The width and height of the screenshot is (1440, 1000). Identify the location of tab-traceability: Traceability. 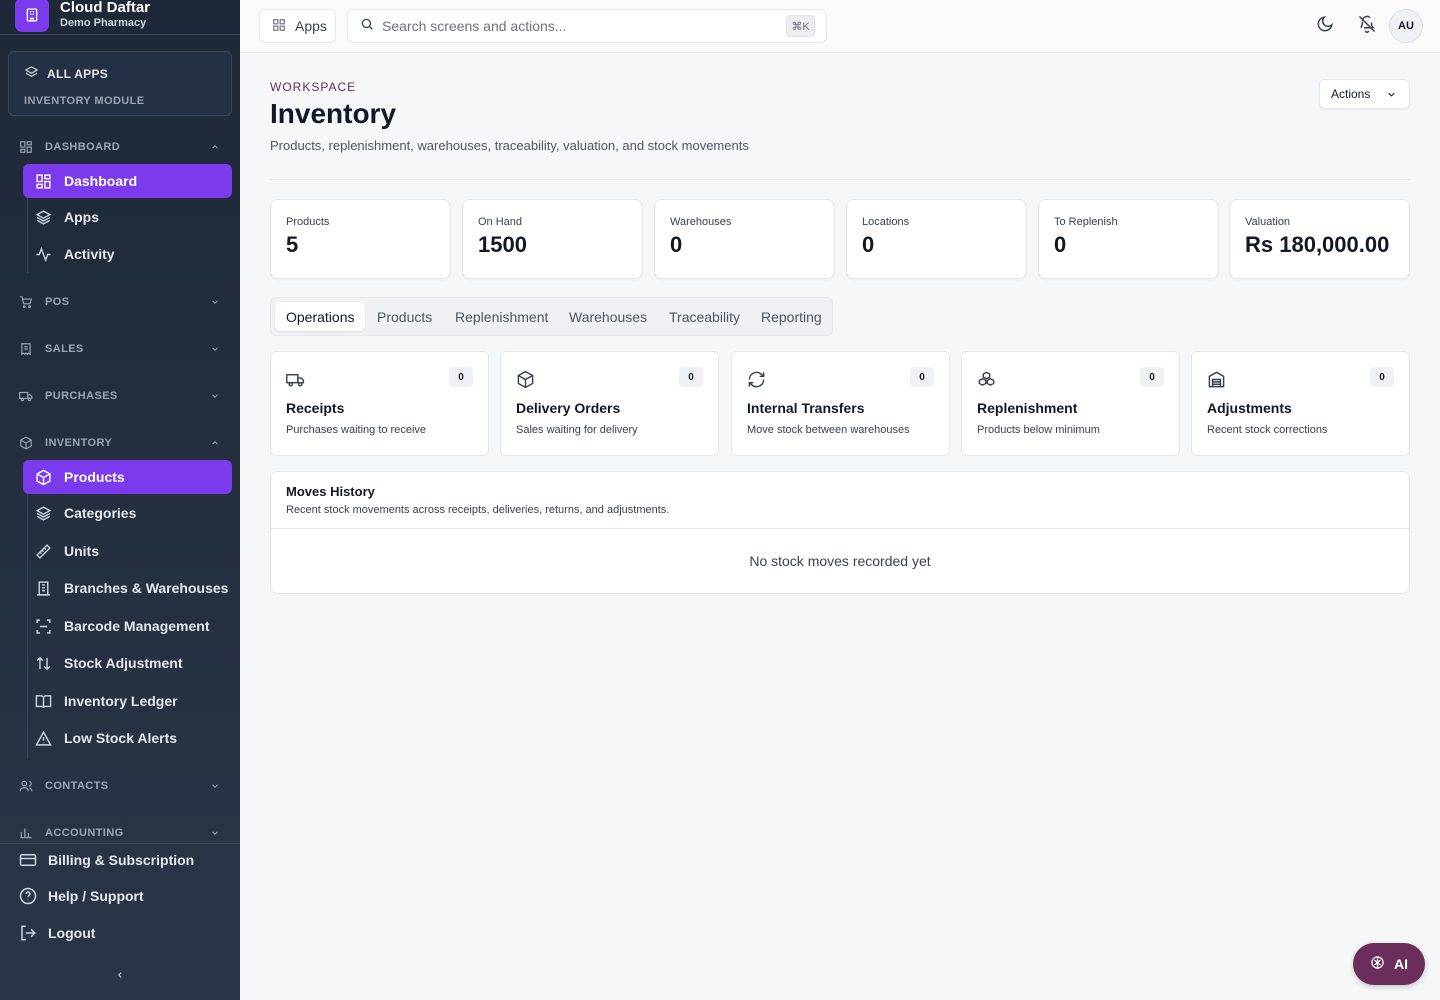
(704, 316).